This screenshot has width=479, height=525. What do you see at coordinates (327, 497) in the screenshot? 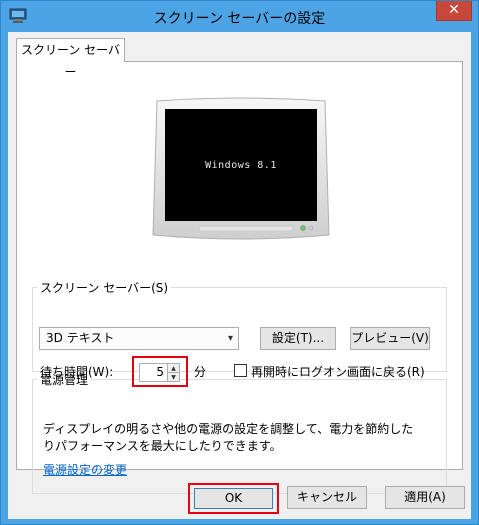
I see `cancel-button: キャンセル` at bounding box center [327, 497].